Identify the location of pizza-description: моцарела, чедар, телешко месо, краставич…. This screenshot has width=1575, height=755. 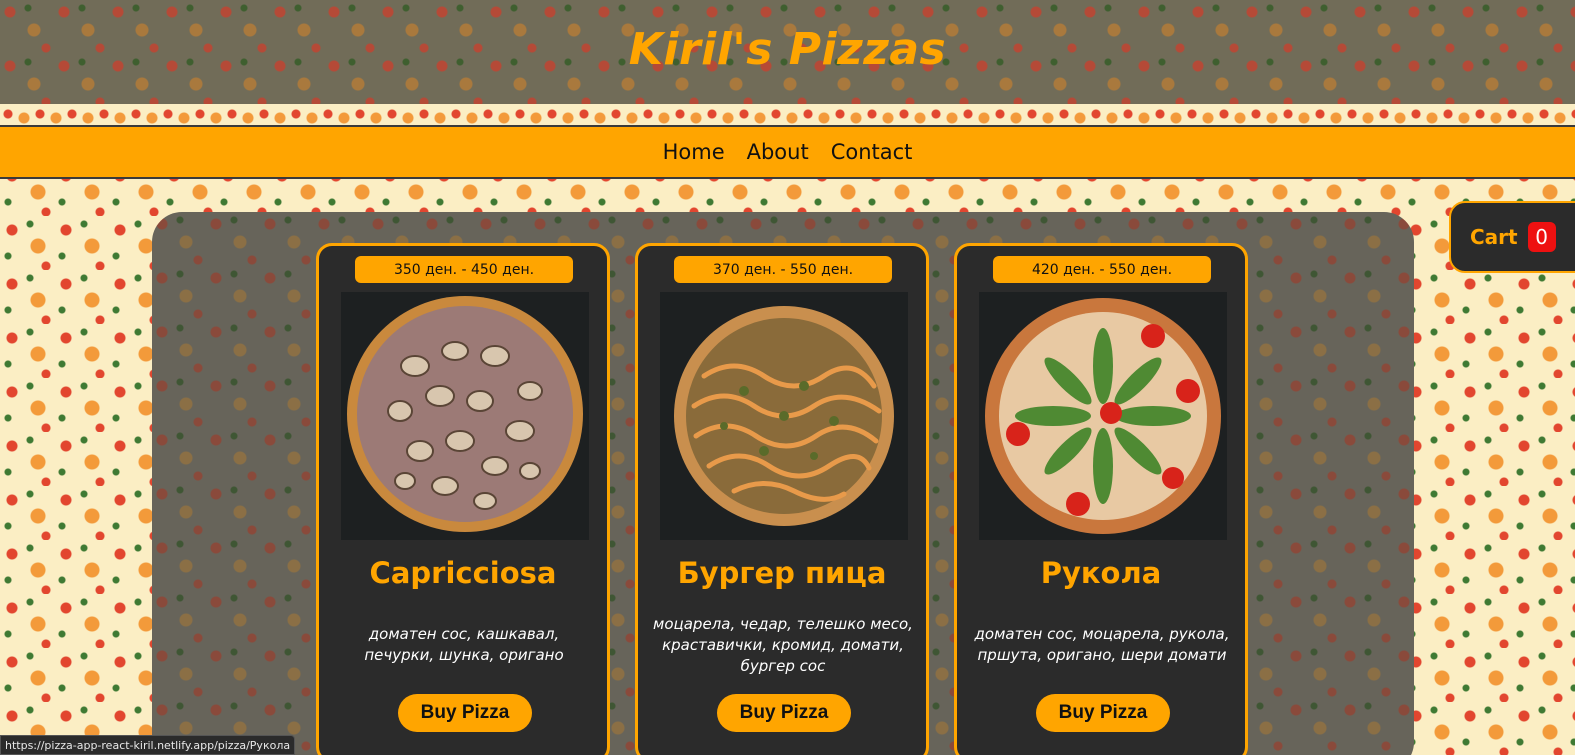
(783, 645).